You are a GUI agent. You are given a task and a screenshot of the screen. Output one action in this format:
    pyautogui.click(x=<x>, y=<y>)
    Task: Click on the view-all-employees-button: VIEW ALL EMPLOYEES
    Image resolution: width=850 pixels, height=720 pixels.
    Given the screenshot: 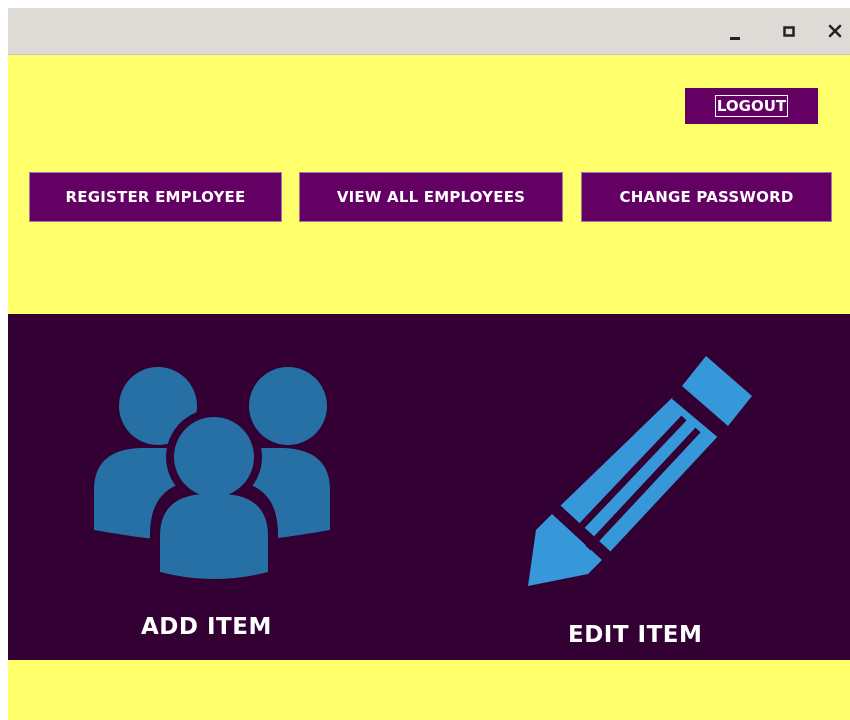 What is the action you would take?
    pyautogui.click(x=431, y=197)
    